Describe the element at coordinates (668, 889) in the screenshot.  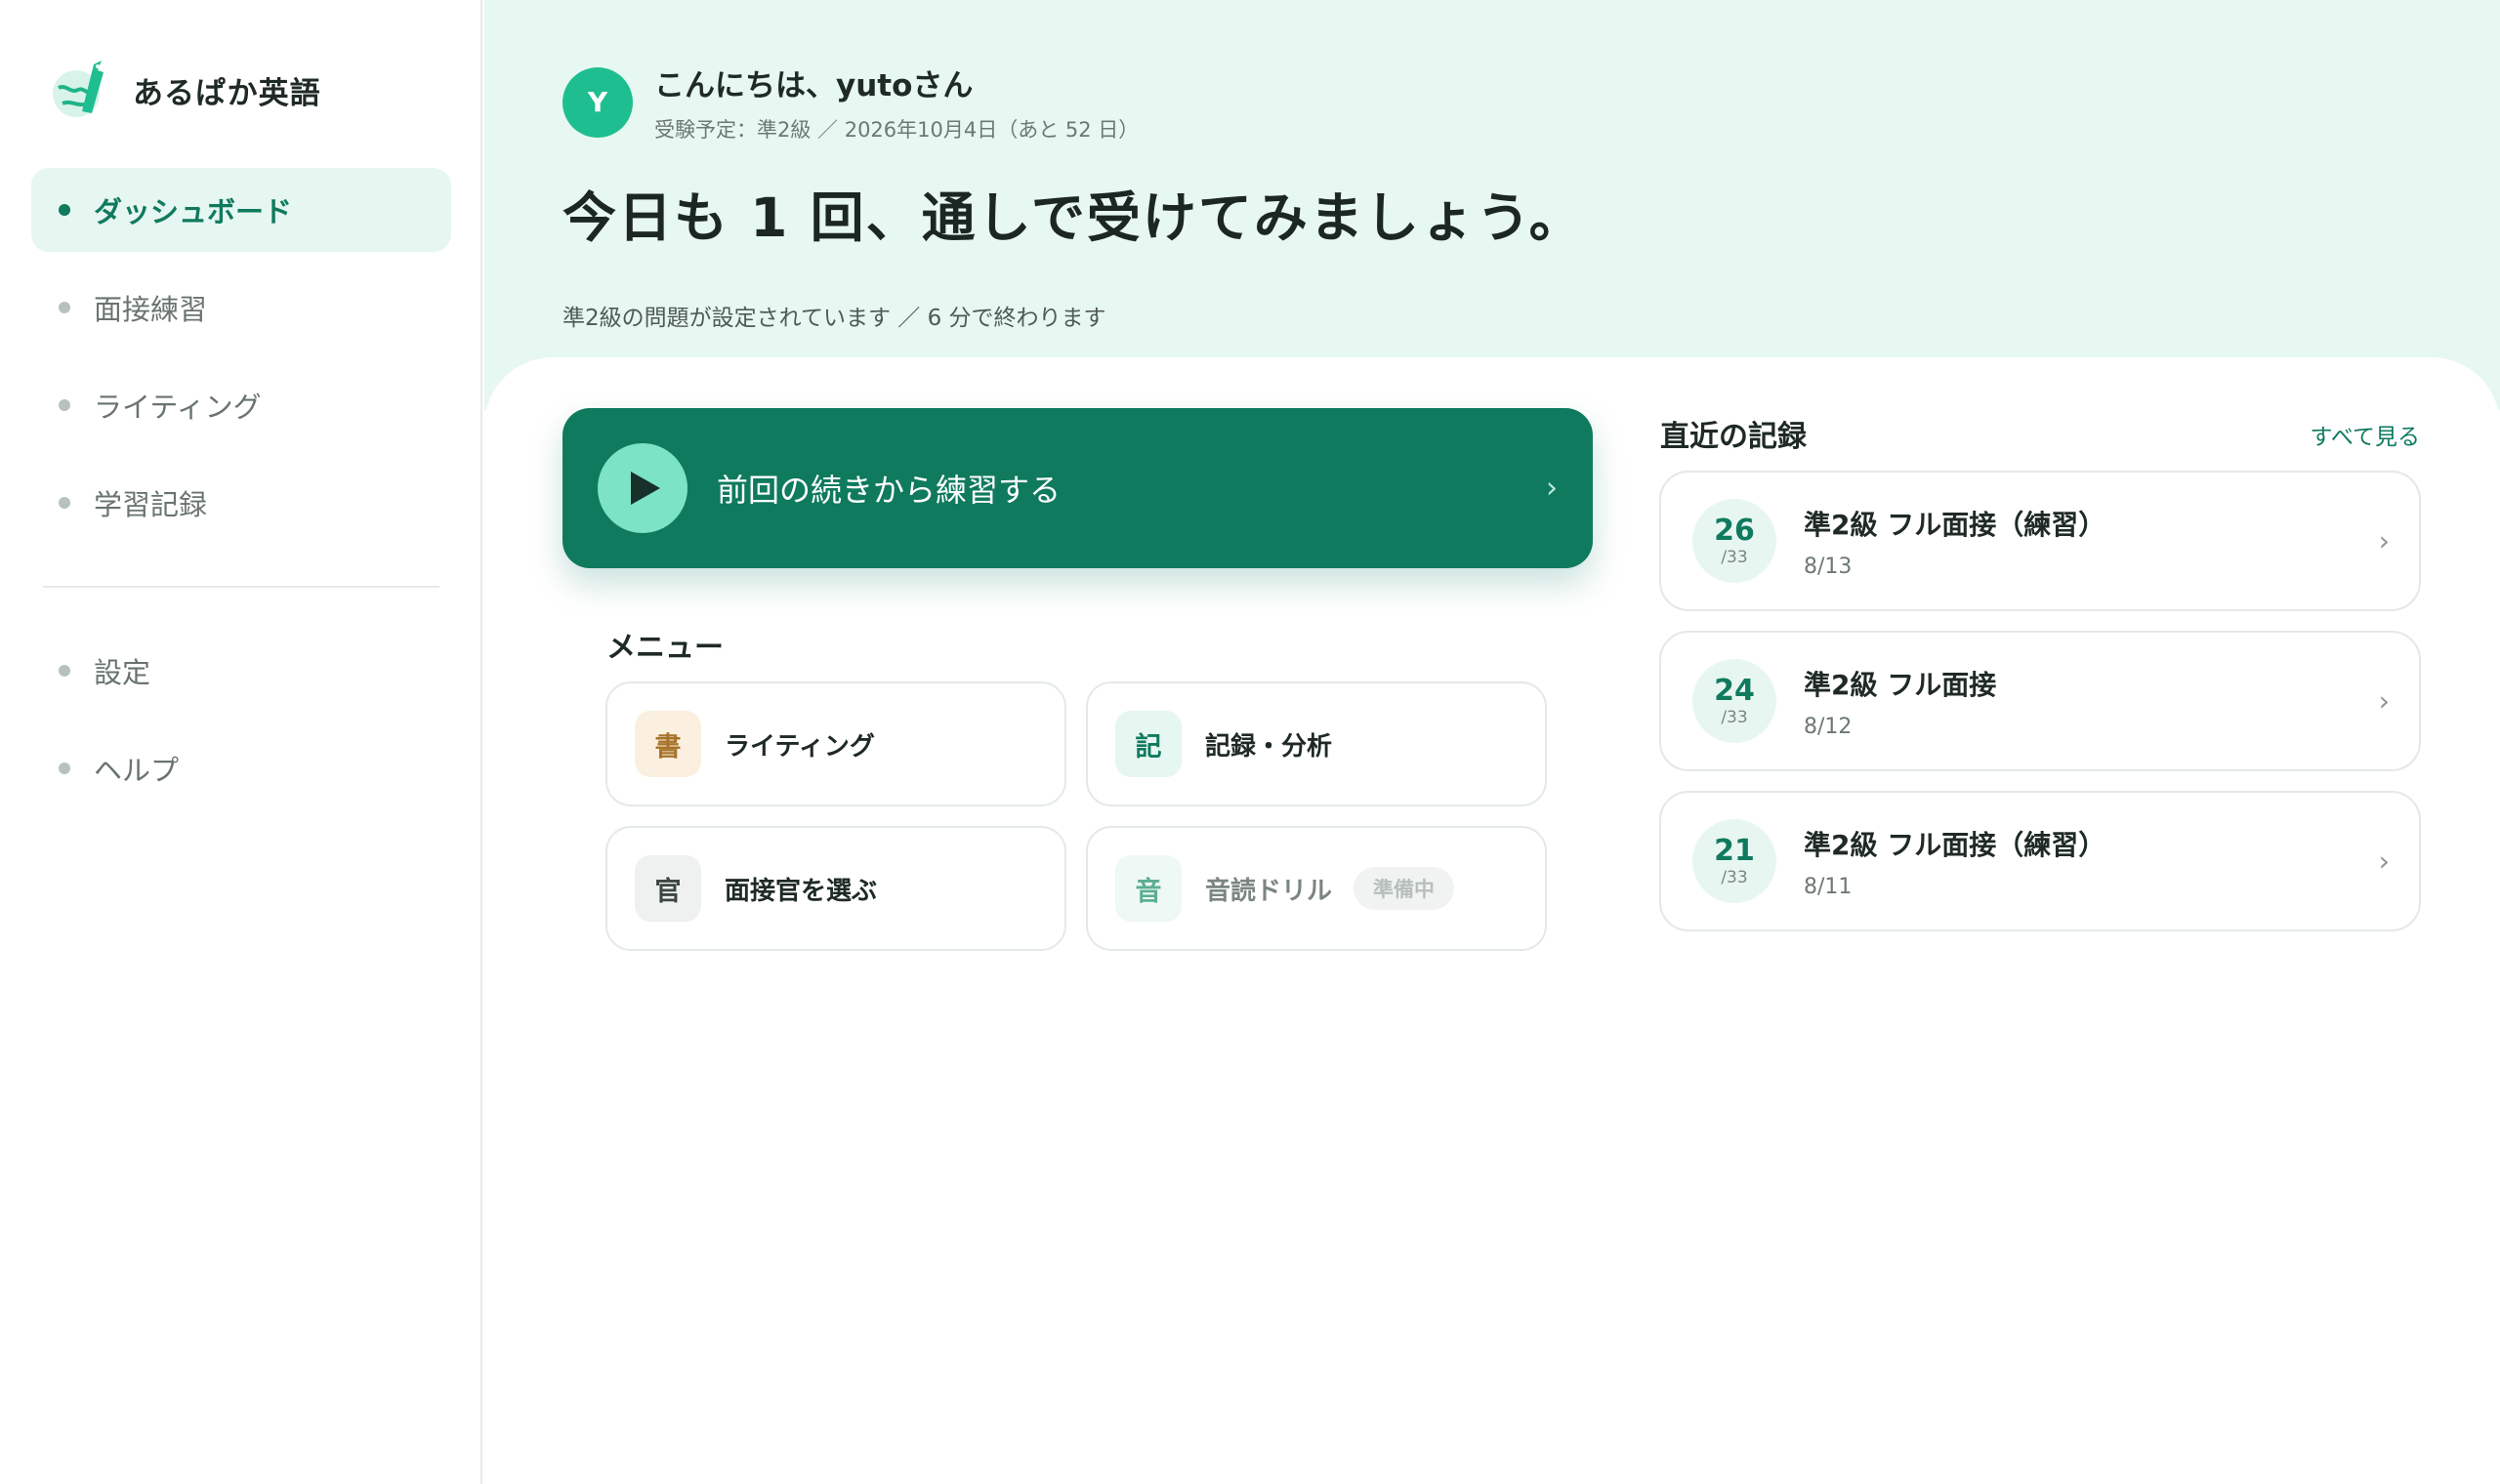
I see `interviewer-icon: 官` at that location.